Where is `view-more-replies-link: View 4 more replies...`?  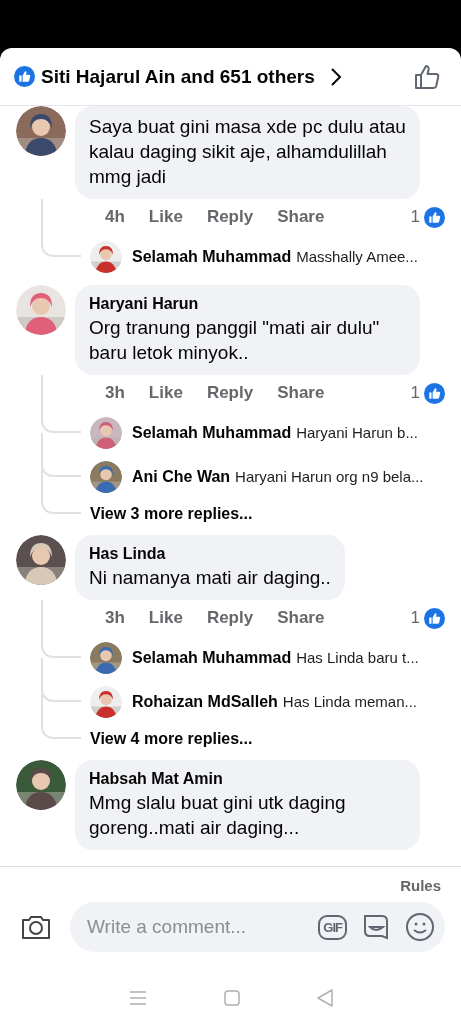 view-more-replies-link: View 4 more replies... is located at coordinates (171, 739).